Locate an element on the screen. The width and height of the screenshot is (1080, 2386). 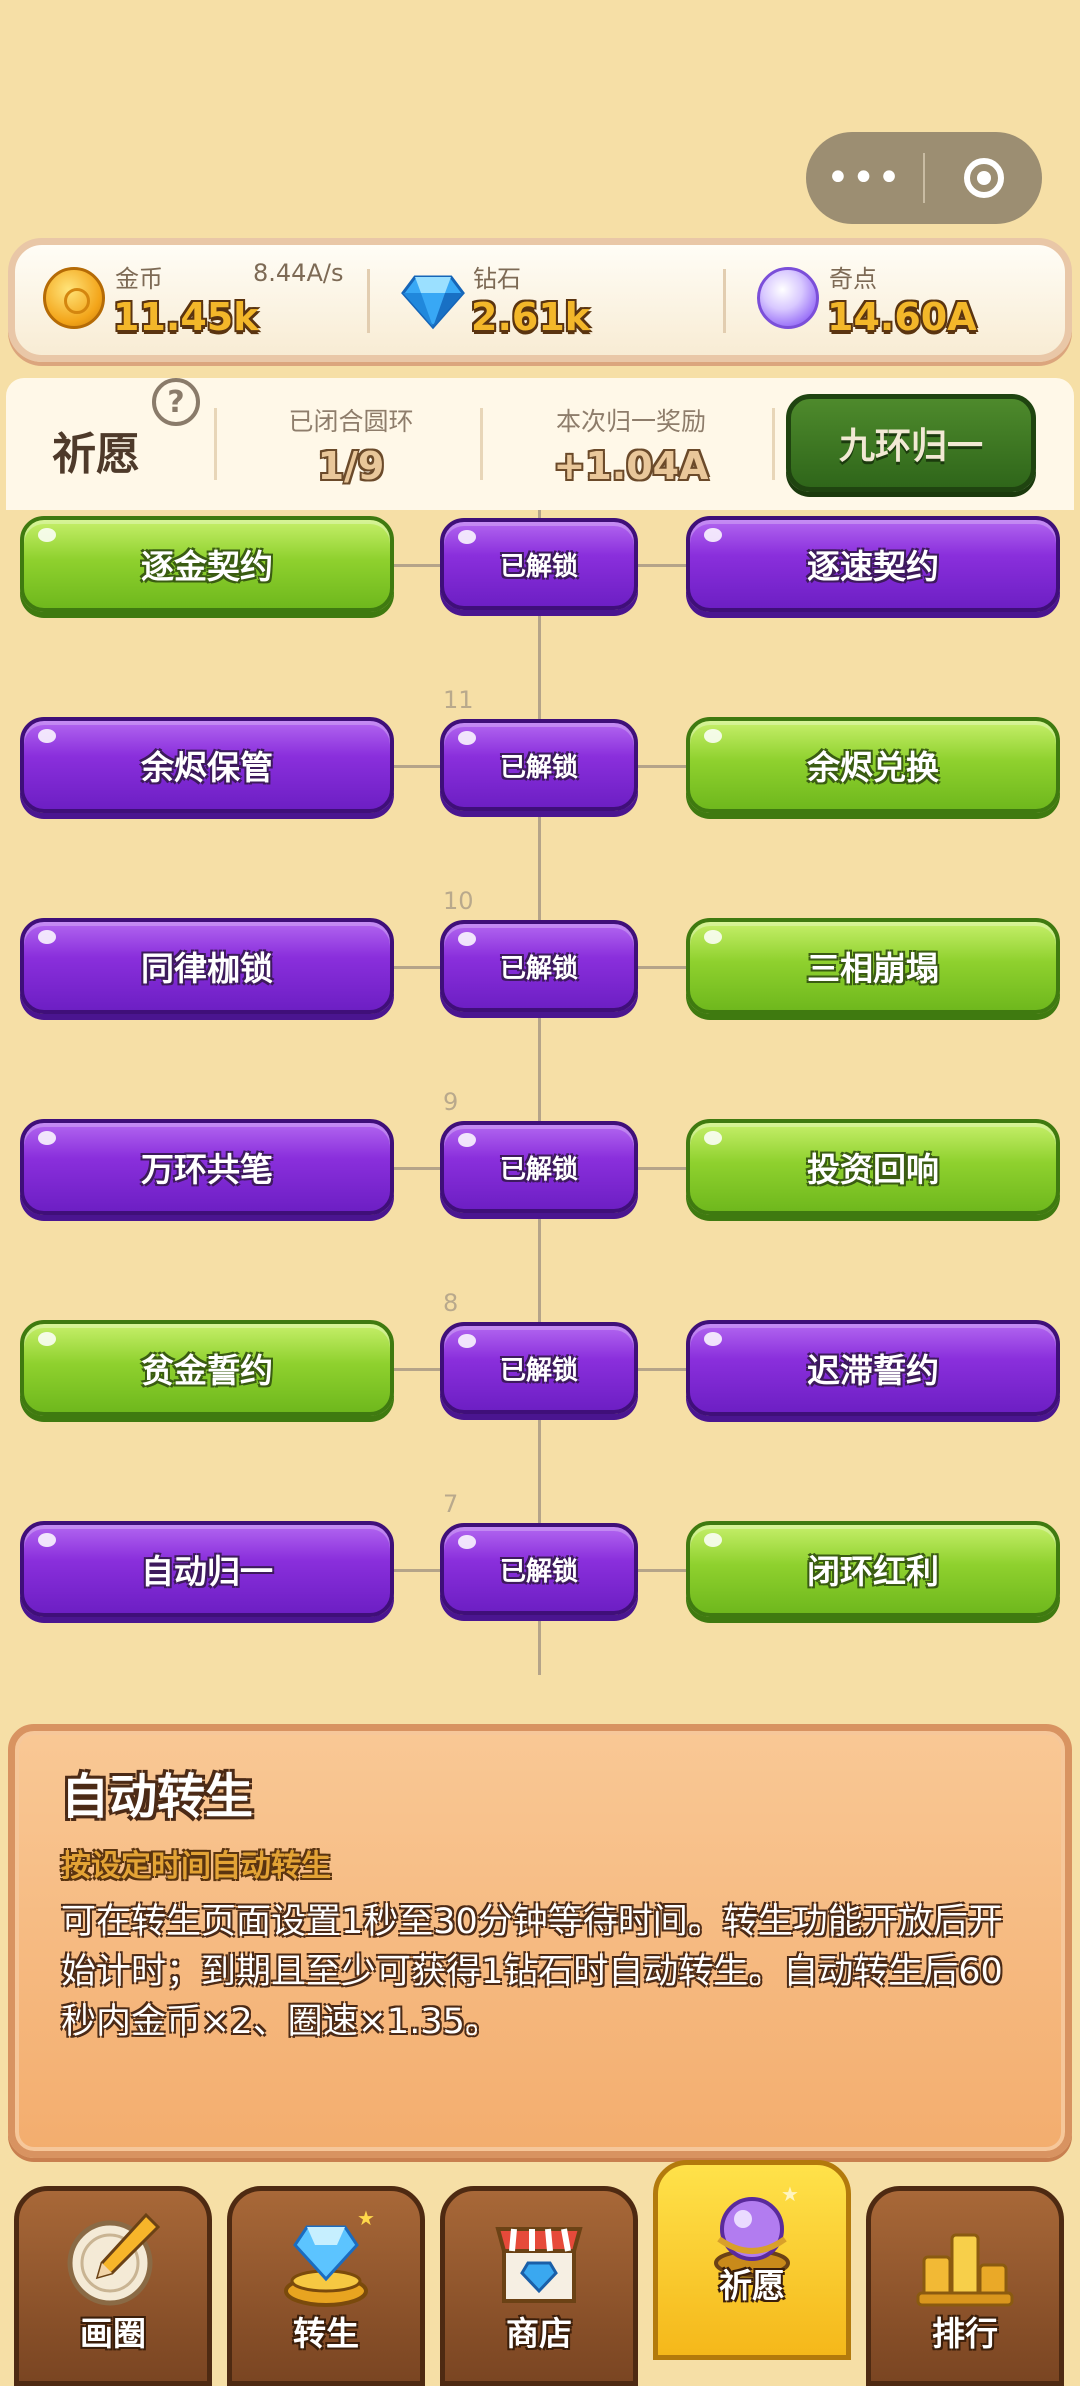
skill-node-left: 贫金誓约 is located at coordinates (207, 1368).